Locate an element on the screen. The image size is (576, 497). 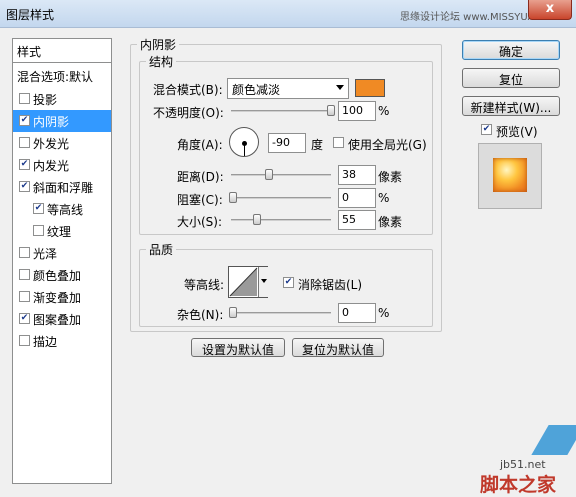
style-bevel-emboss: ✔ 斜面和浮雕 is located at coordinates (62, 187).